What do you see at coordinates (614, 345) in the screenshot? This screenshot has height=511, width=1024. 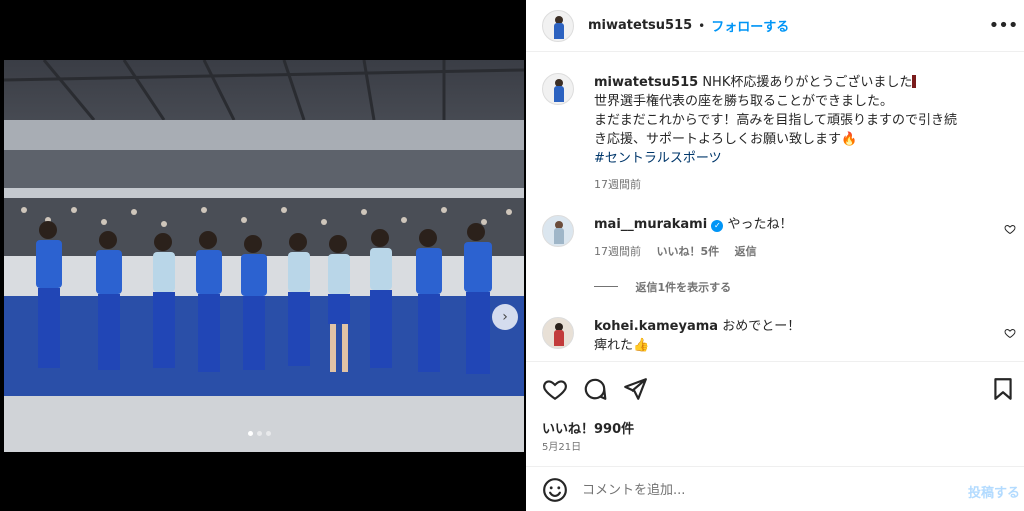 I see `comment-body-line2: 痺れた` at bounding box center [614, 345].